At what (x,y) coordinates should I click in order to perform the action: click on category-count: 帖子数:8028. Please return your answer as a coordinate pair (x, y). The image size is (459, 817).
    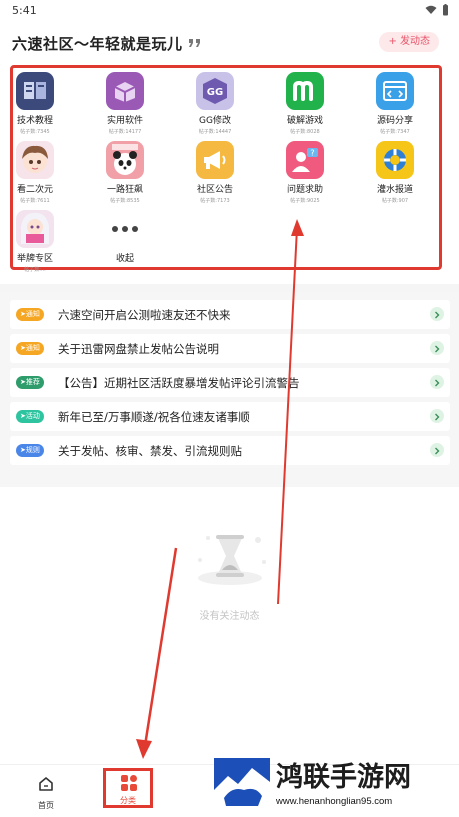
    Looking at the image, I should click on (305, 132).